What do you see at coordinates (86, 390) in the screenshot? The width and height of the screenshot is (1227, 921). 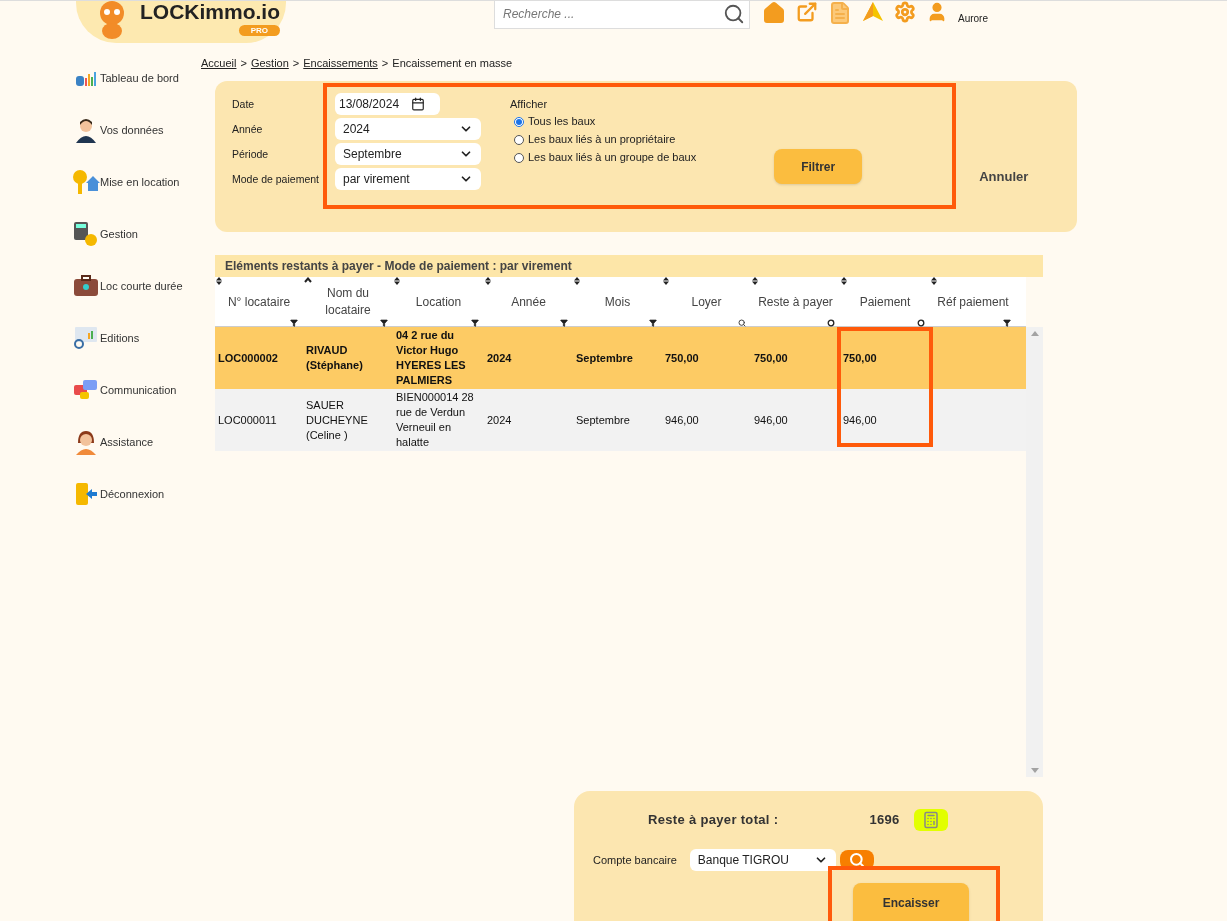 I see `chat-icon` at bounding box center [86, 390].